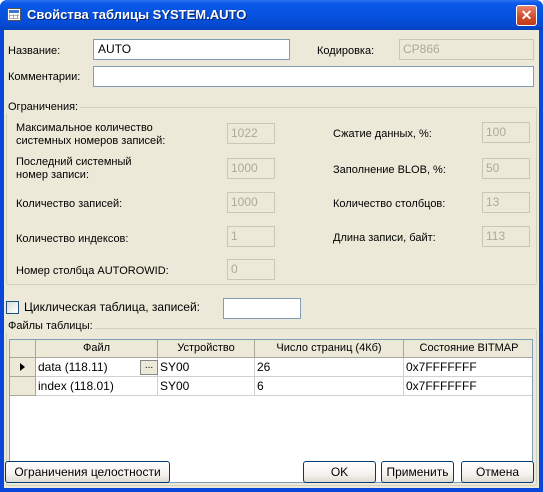 The width and height of the screenshot is (543, 492). What do you see at coordinates (468, 349) in the screenshot?
I see `column-header-bitmap: Состояние BITMAP` at bounding box center [468, 349].